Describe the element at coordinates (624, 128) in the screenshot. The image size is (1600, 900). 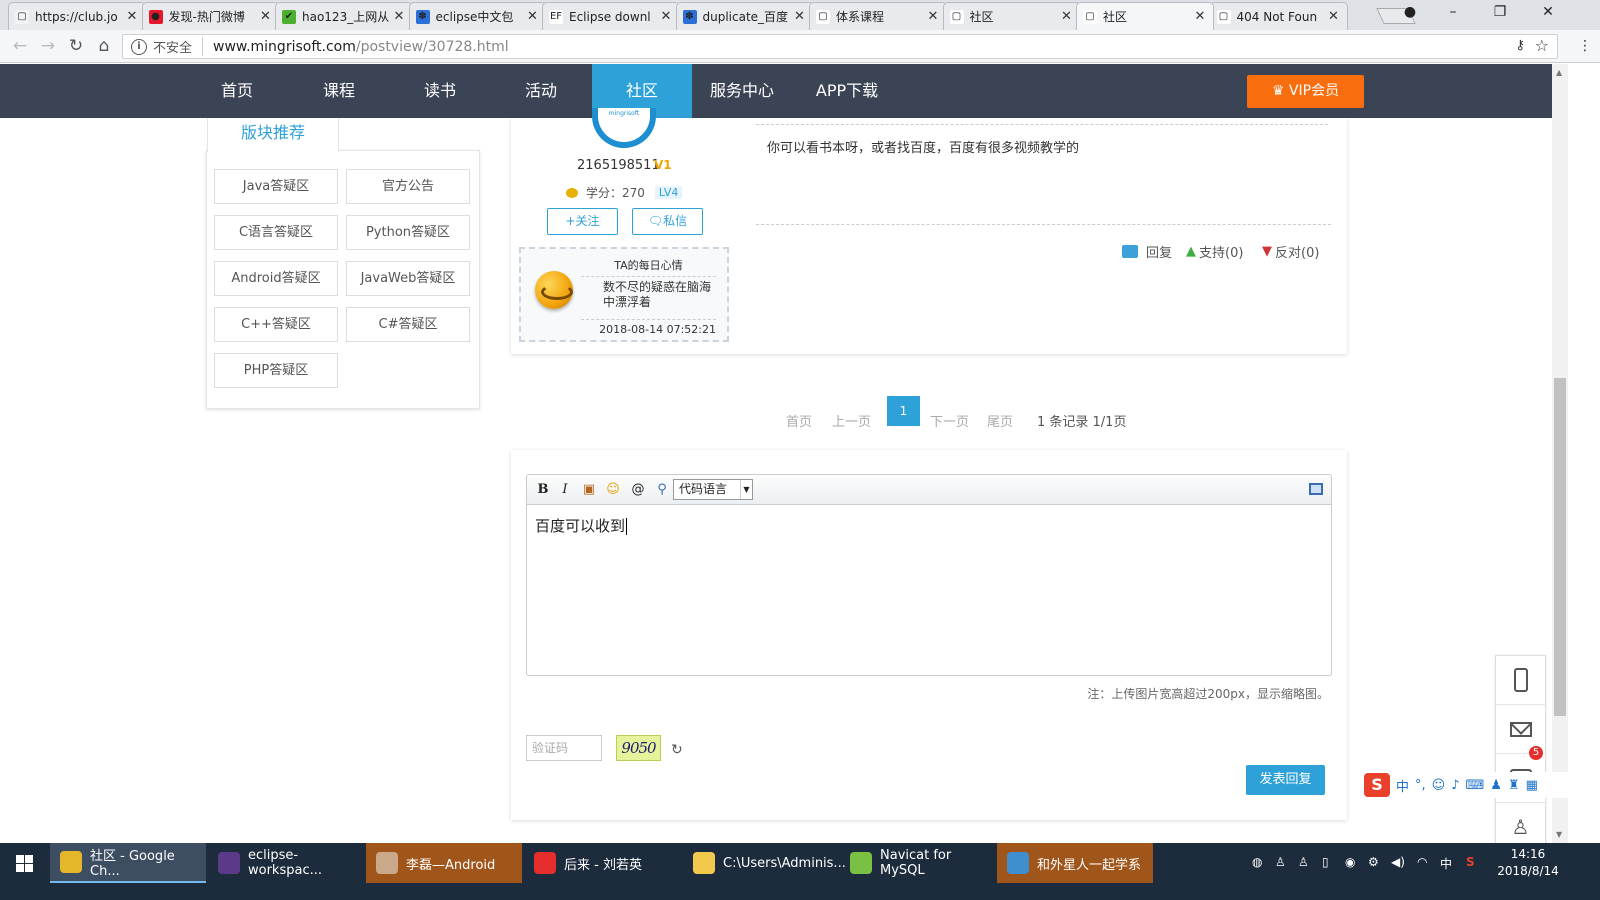
I see `avatar: mingrisoft` at that location.